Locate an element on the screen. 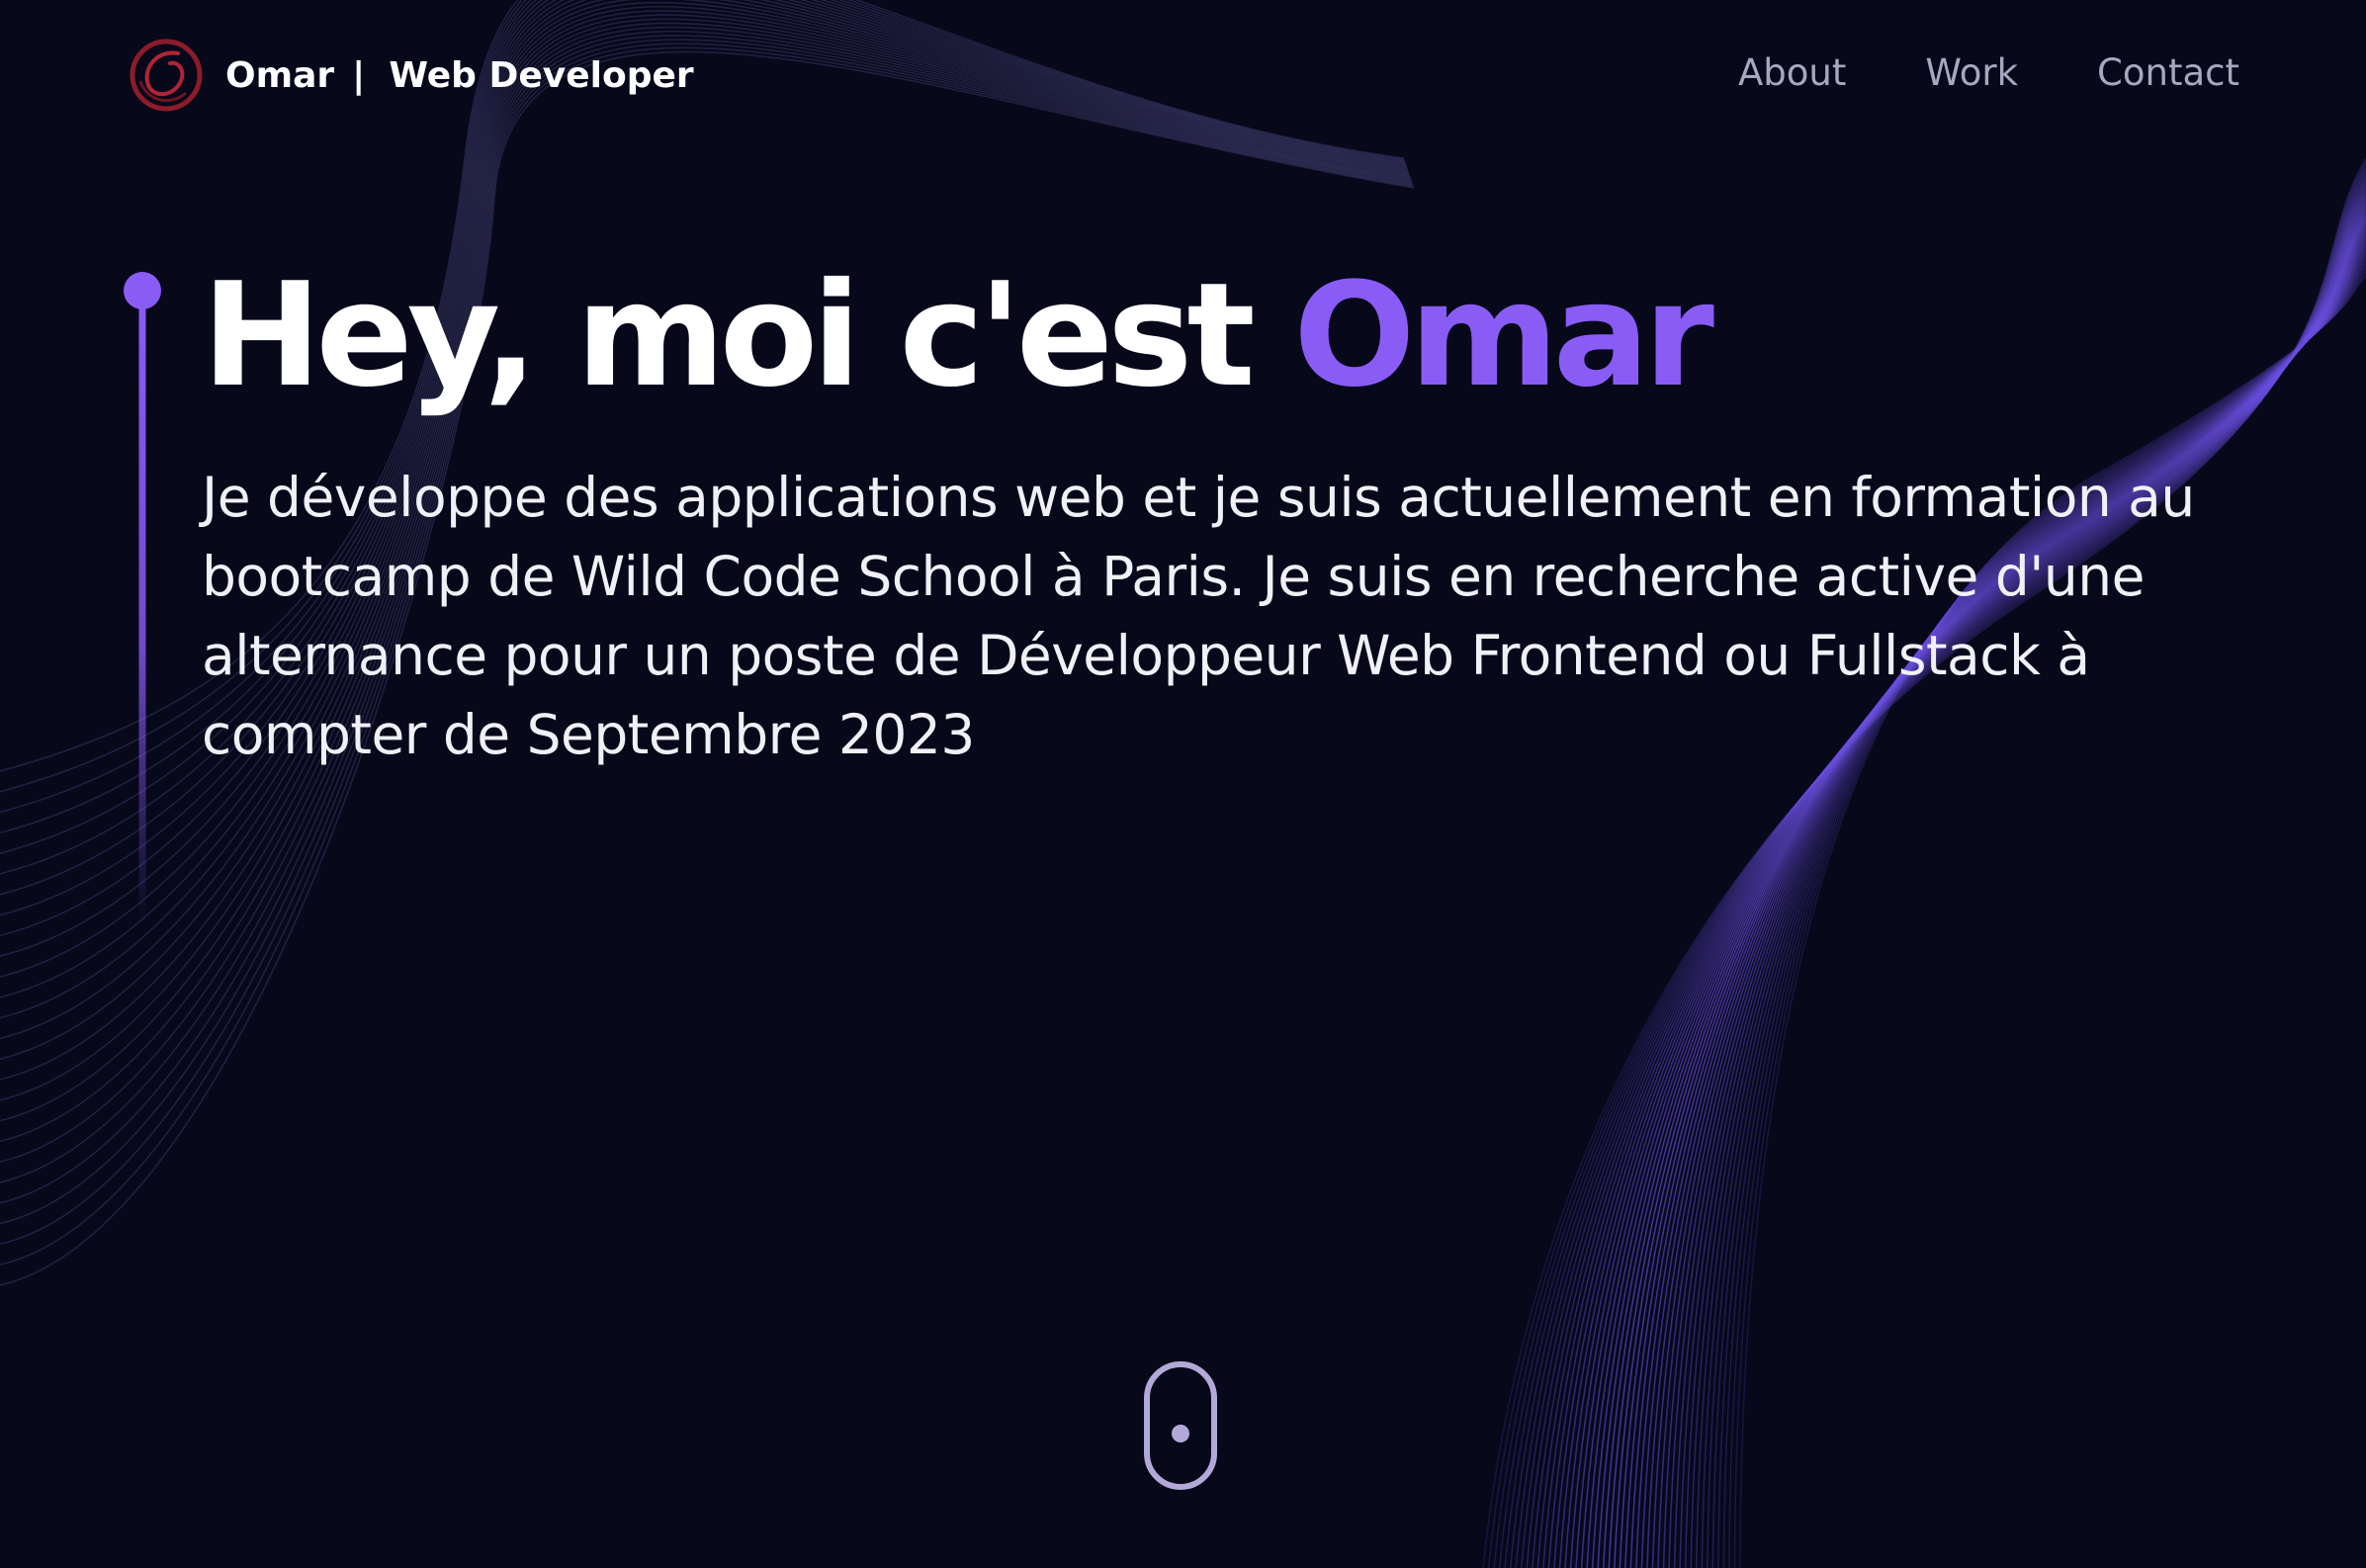 The image size is (2366, 1568). timeline-accent-line is located at coordinates (142, 598).